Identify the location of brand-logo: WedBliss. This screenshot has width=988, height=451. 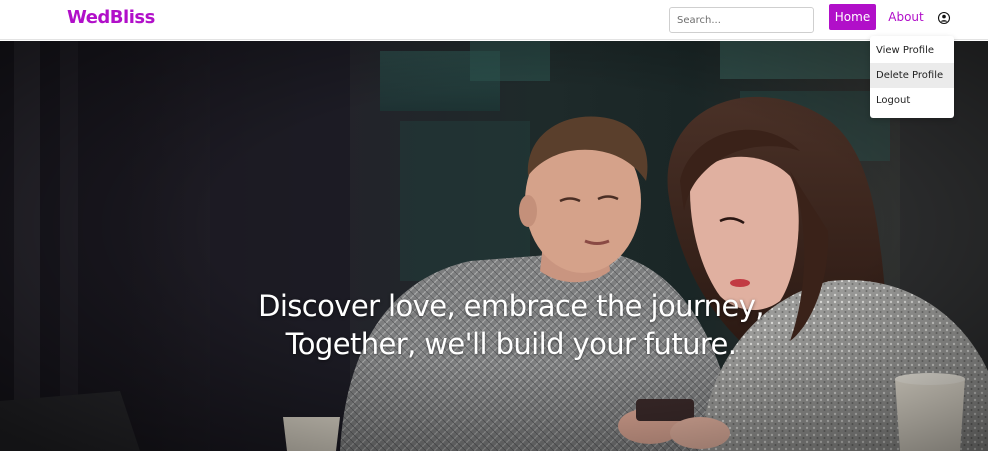
(111, 17).